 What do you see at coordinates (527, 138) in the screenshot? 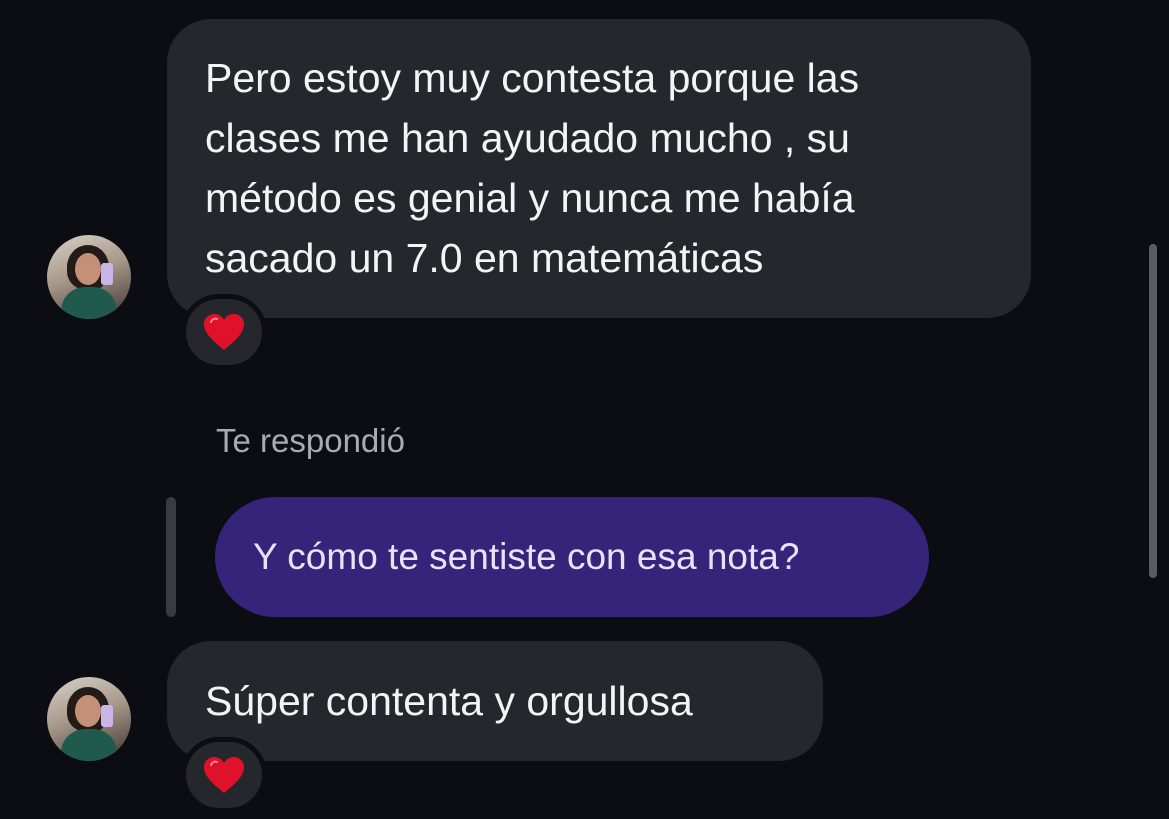
I see `message-text-line: clases me han ayudado mucho , su` at bounding box center [527, 138].